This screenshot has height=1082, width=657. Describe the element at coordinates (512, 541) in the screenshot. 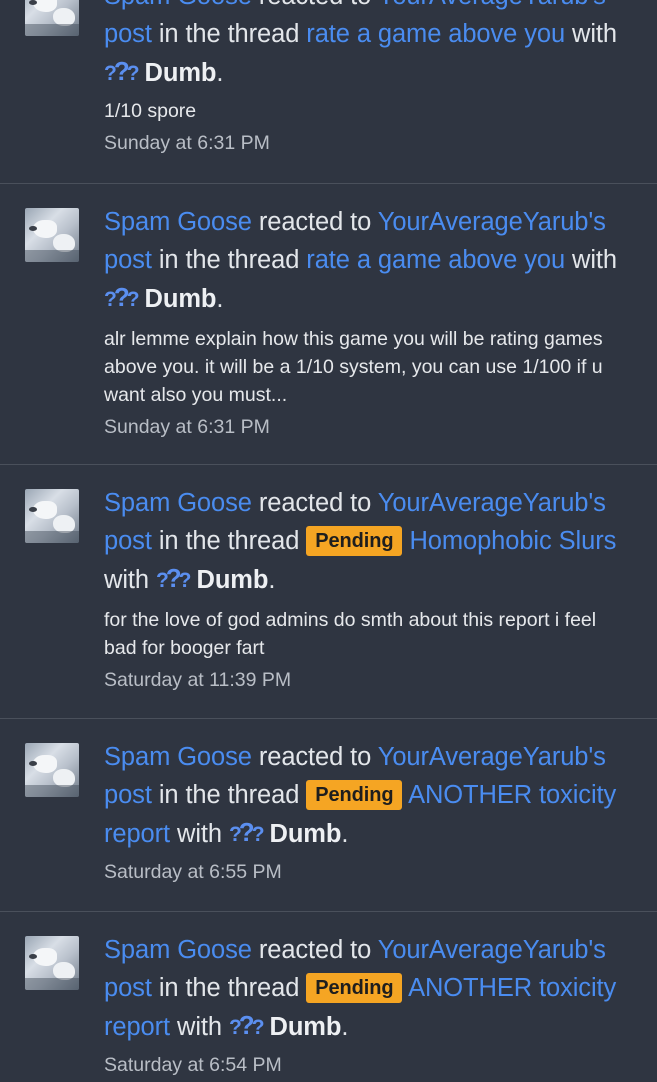

I see `thread-link: Homophobic Slurs` at that location.